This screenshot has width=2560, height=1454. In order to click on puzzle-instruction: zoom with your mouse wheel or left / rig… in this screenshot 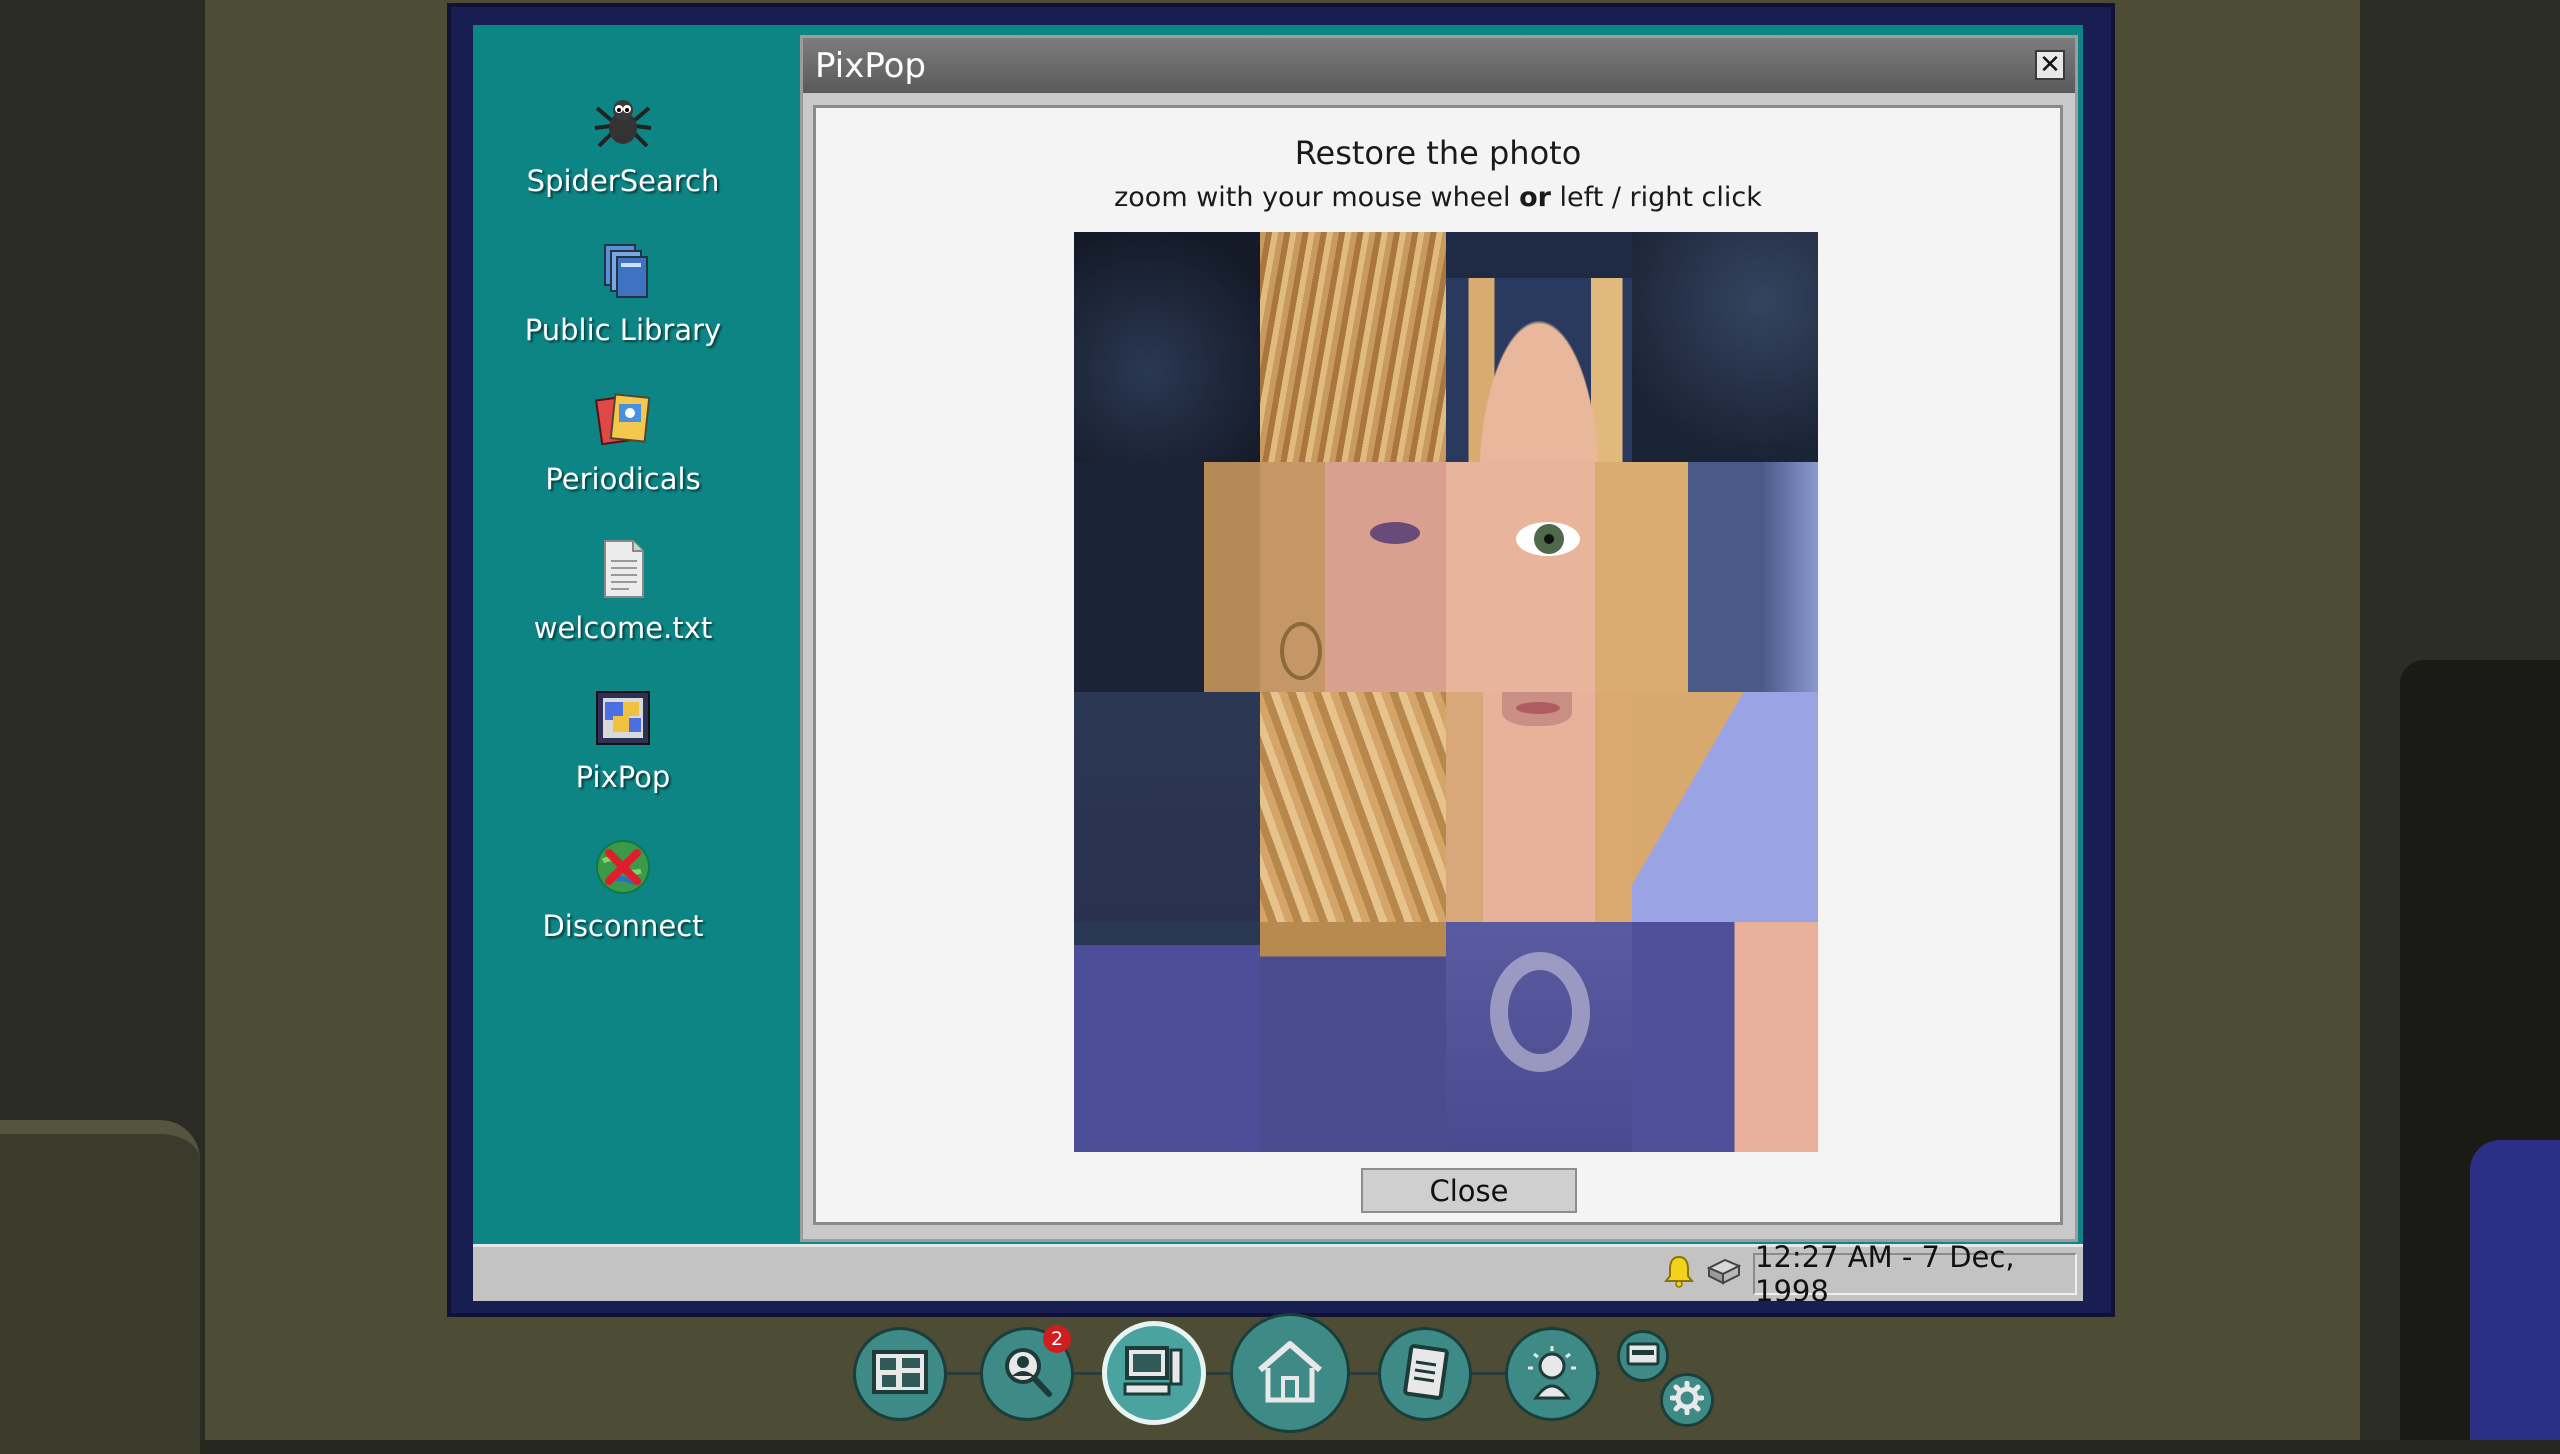, I will do `click(1438, 197)`.